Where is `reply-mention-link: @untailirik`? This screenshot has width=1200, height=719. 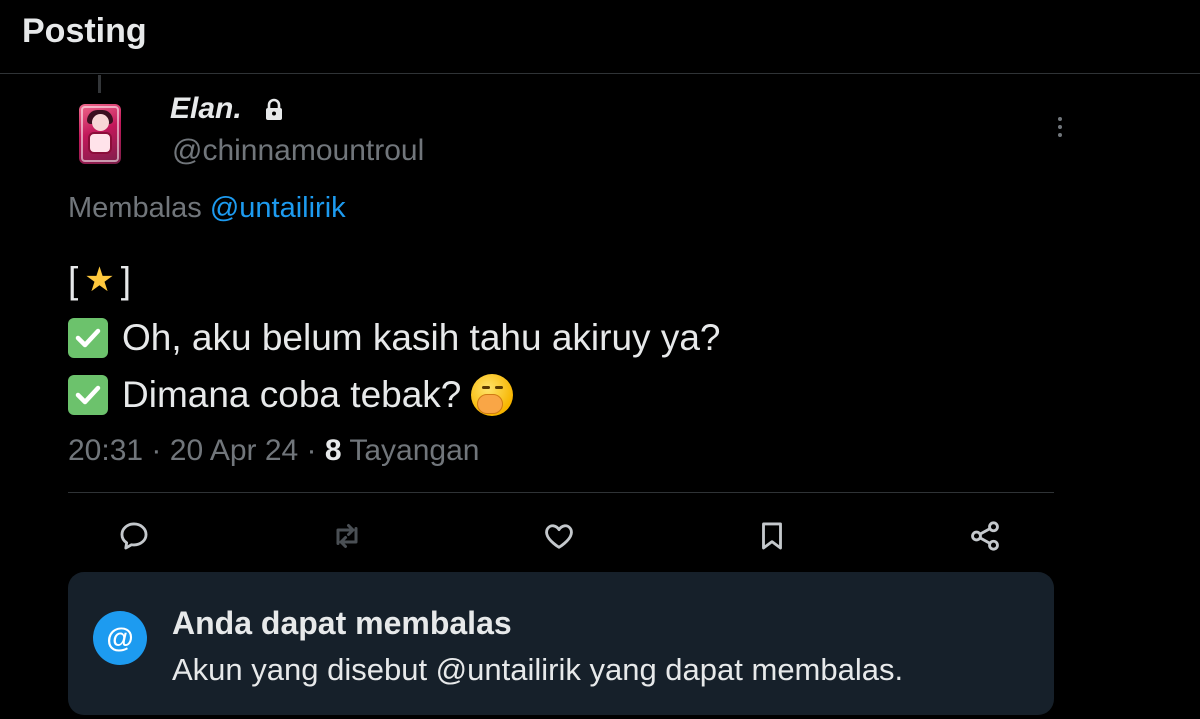
reply-mention-link: @untailirik is located at coordinates (278, 208).